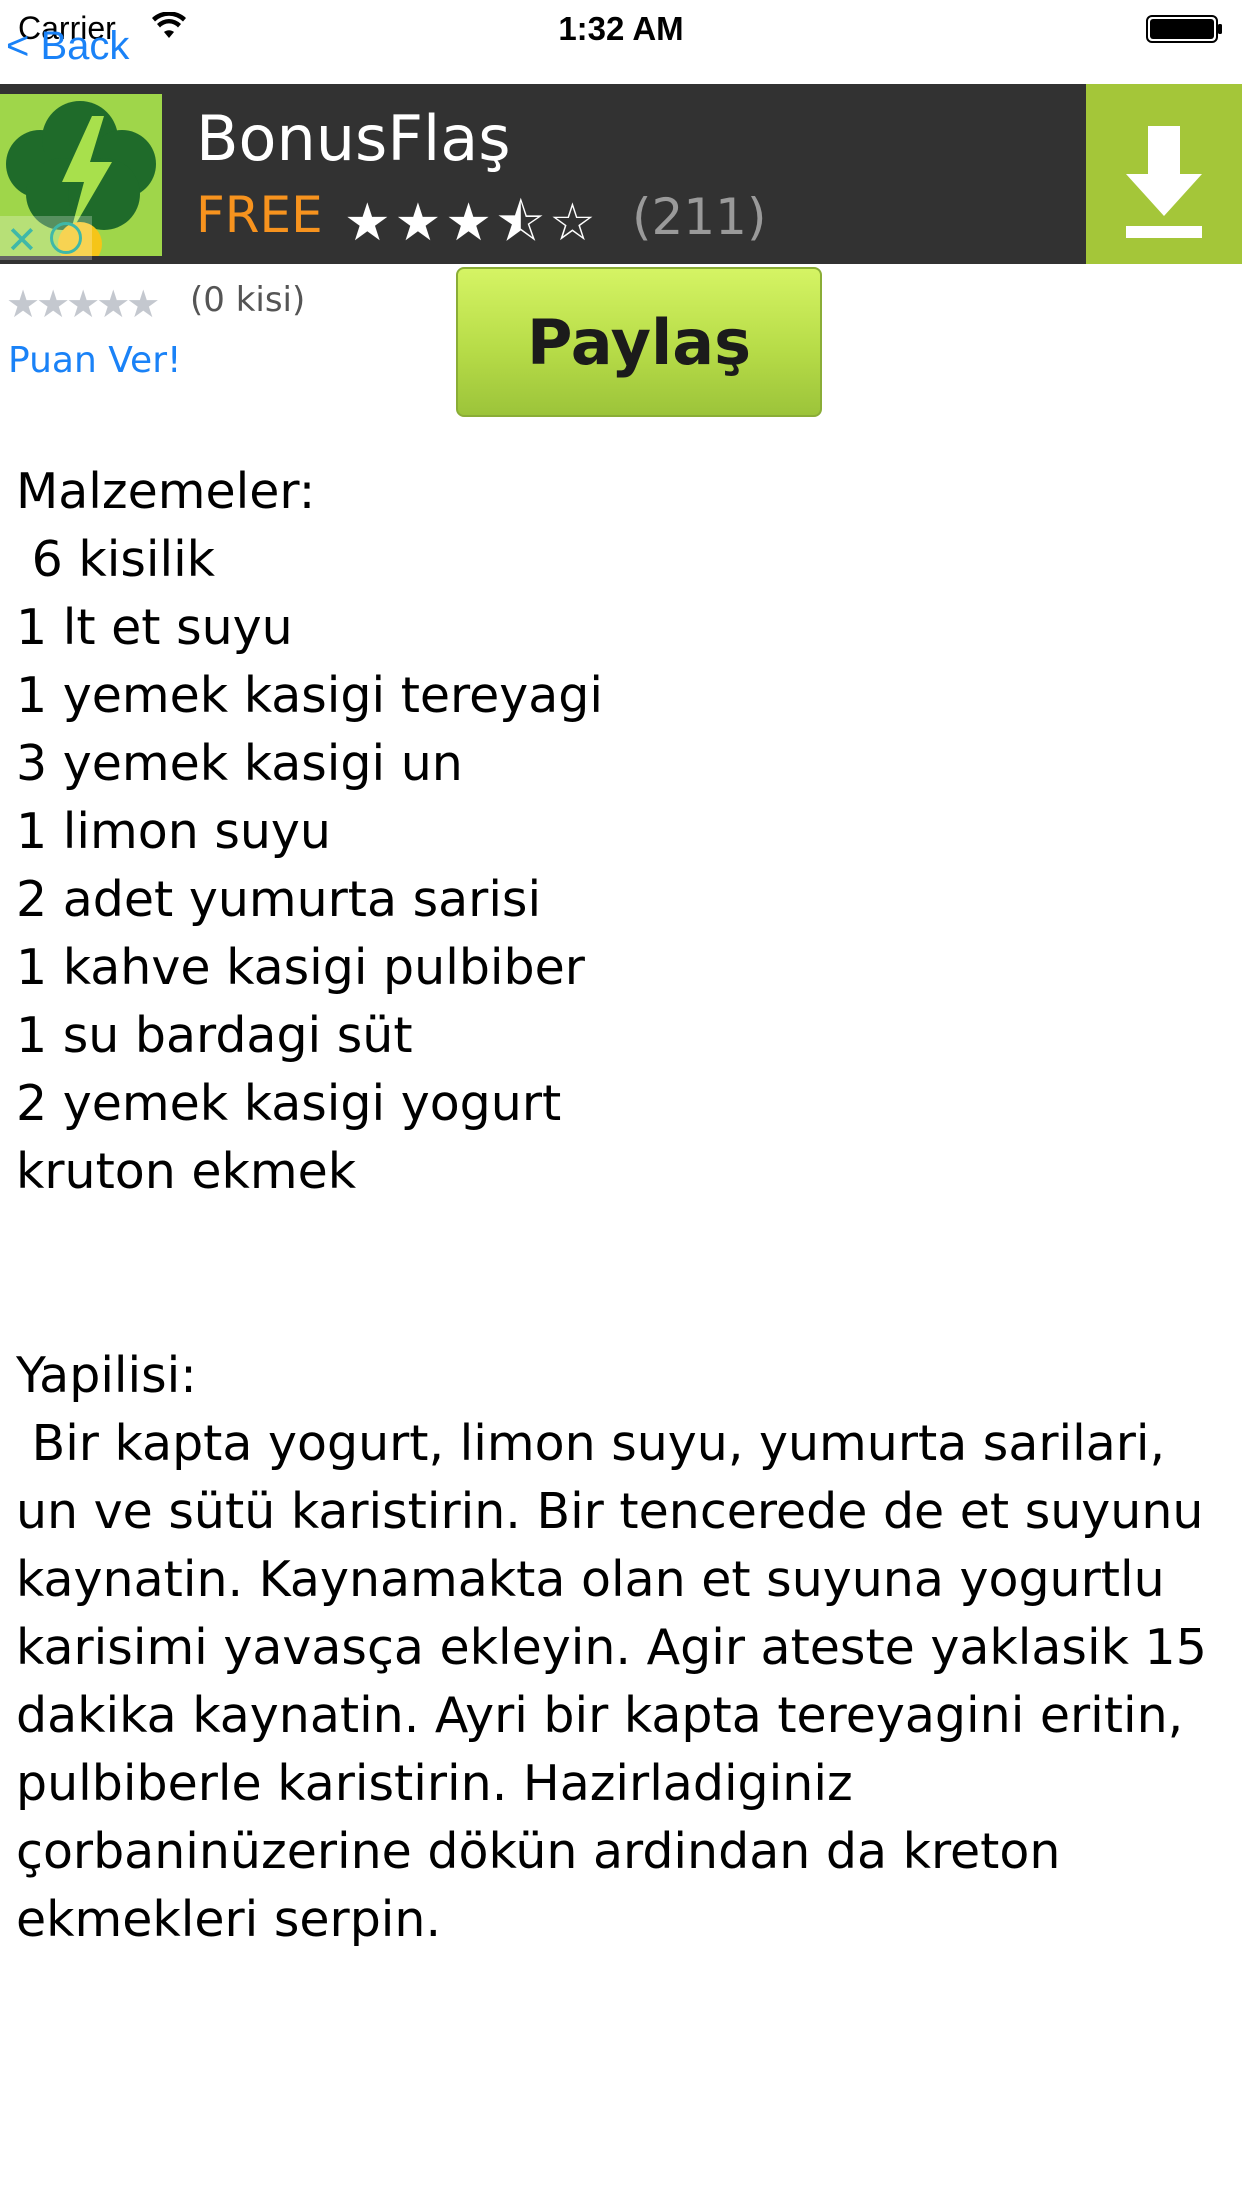 The height and width of the screenshot is (2208, 1242). I want to click on info-icon, so click(66, 238).